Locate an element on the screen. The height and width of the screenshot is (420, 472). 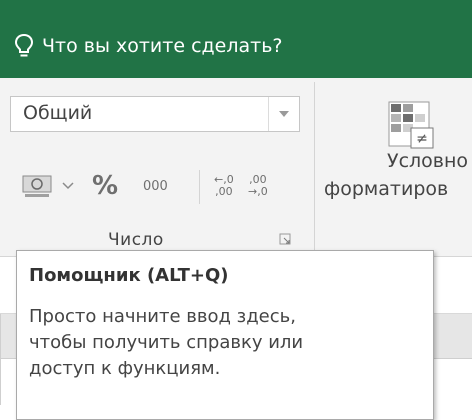
comma-label: 000 is located at coordinates (155, 186).